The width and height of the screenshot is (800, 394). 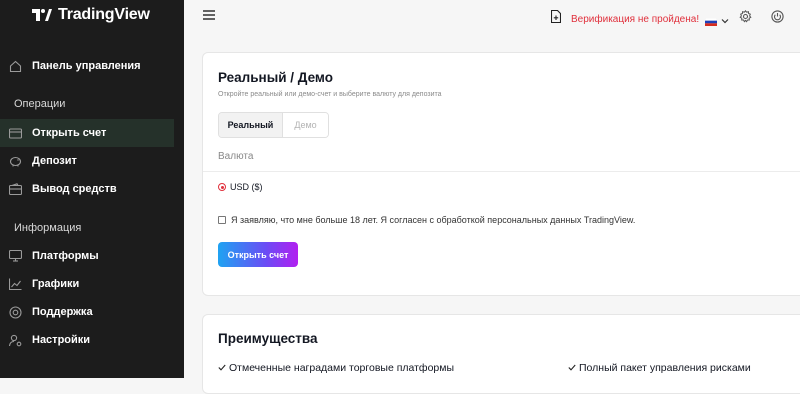 I want to click on sidebar-item-label: Депозит, so click(x=54, y=161).